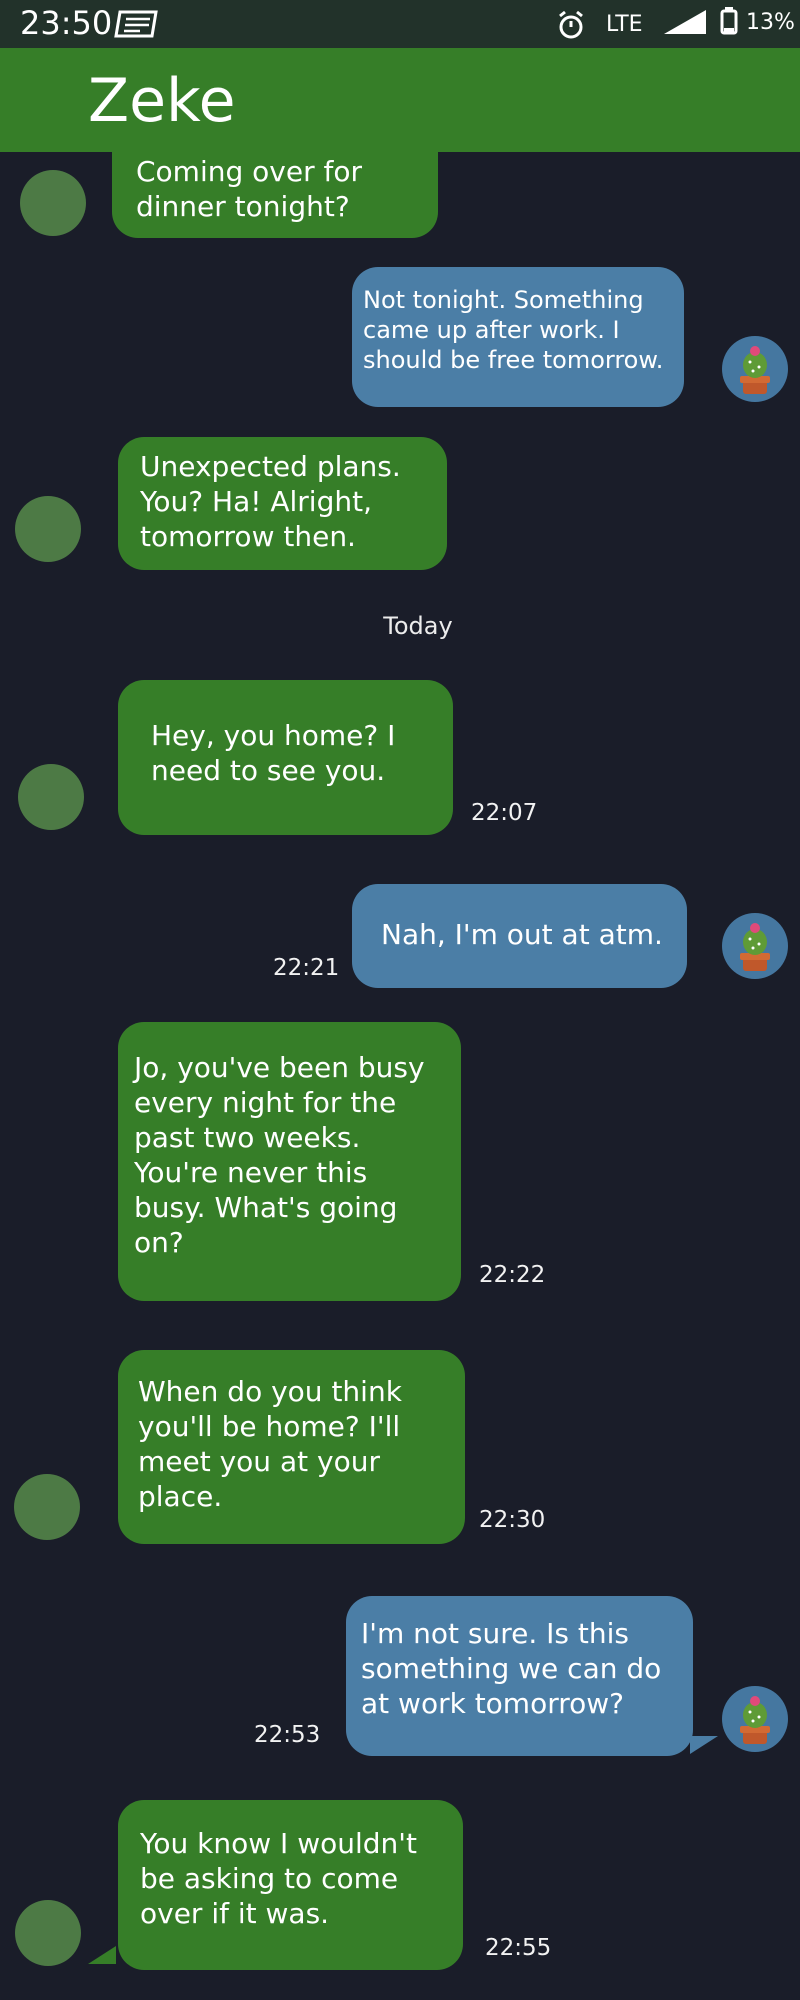 This screenshot has width=800, height=2000. What do you see at coordinates (418, 626) in the screenshot?
I see `day-divider: Today` at bounding box center [418, 626].